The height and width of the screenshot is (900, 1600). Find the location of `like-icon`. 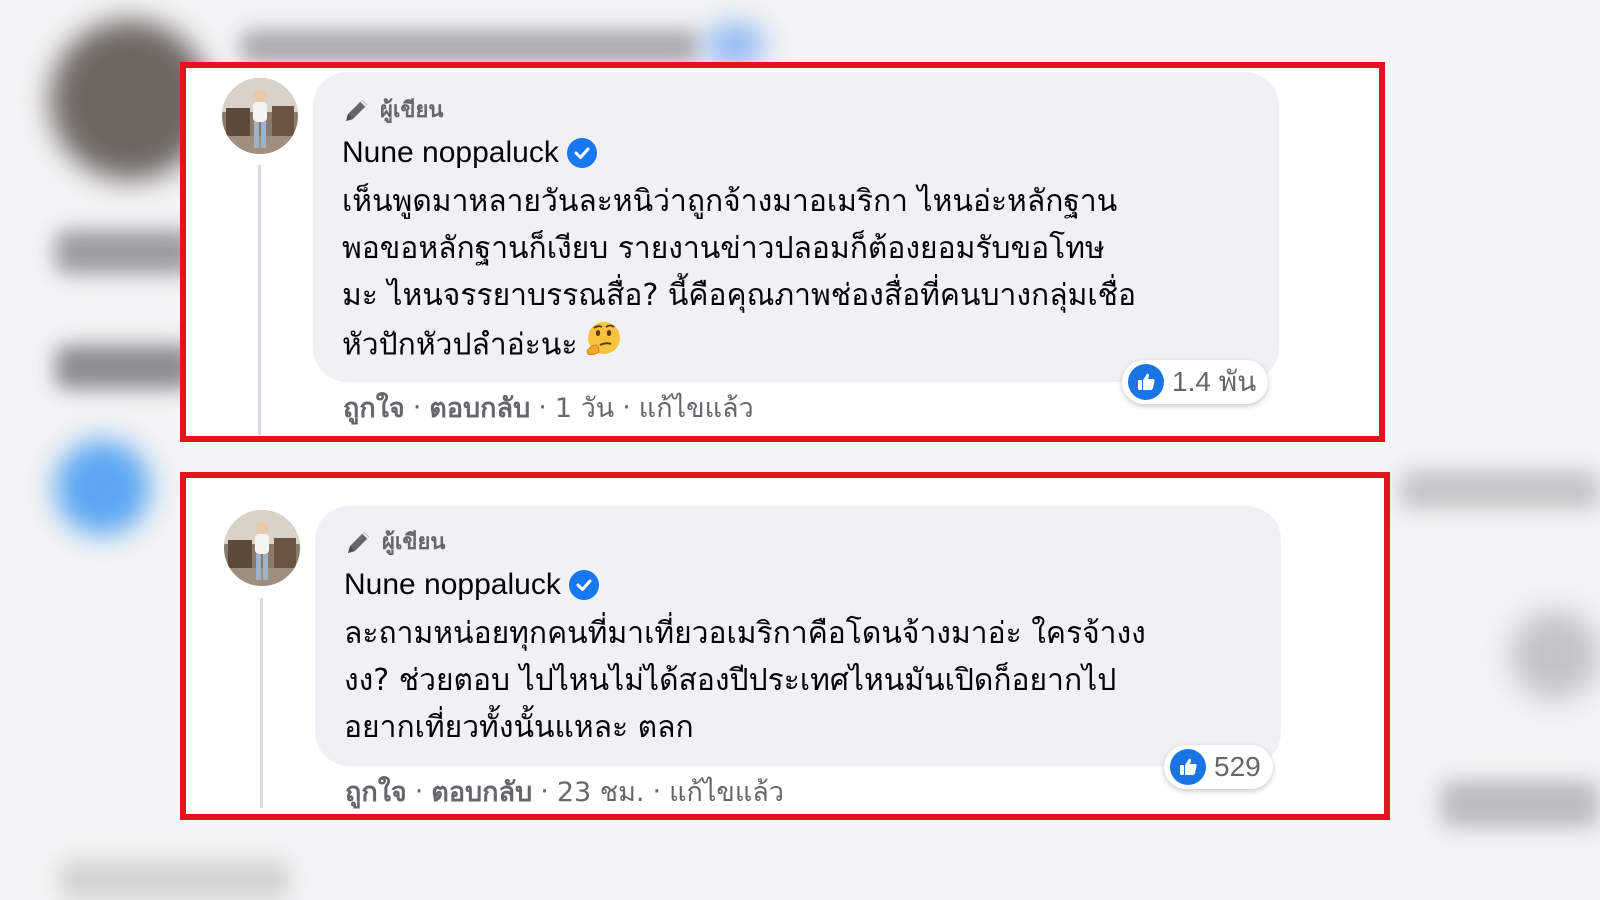

like-icon is located at coordinates (1188, 767).